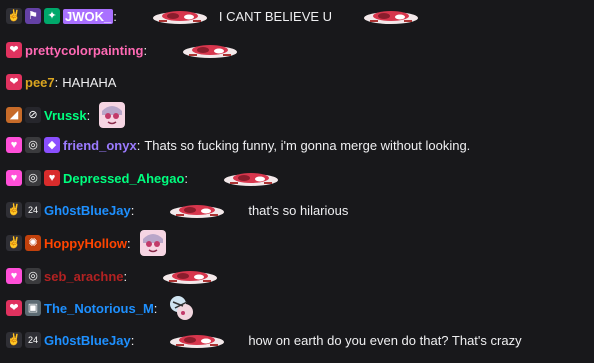  Describe the element at coordinates (52, 145) in the screenshot. I see `purple-gem-badge: ◆` at that location.